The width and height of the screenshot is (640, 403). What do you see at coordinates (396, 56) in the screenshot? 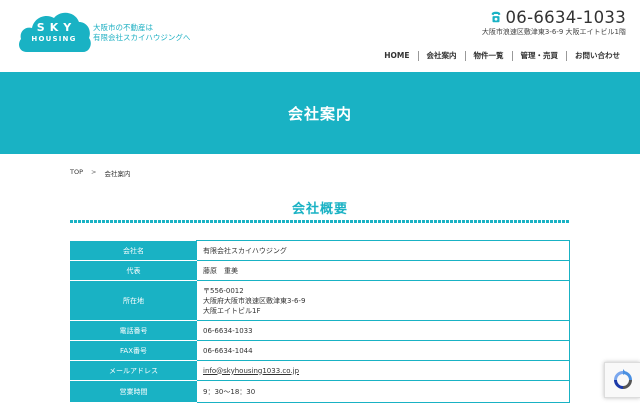
I see `nav-home: HOME` at bounding box center [396, 56].